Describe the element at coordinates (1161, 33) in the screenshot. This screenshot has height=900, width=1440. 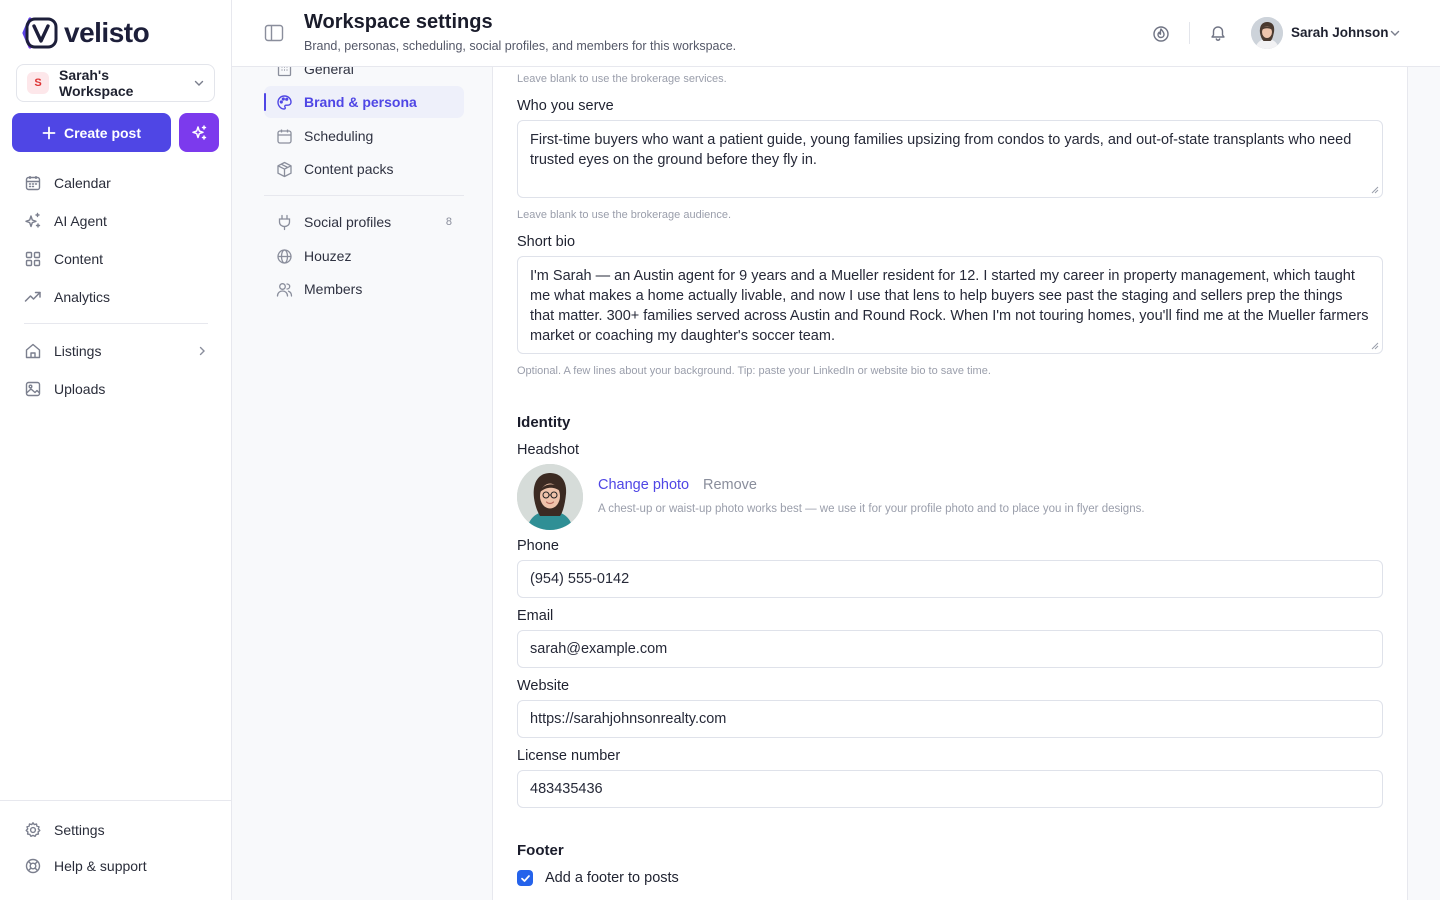
I see `flame-icon` at that location.